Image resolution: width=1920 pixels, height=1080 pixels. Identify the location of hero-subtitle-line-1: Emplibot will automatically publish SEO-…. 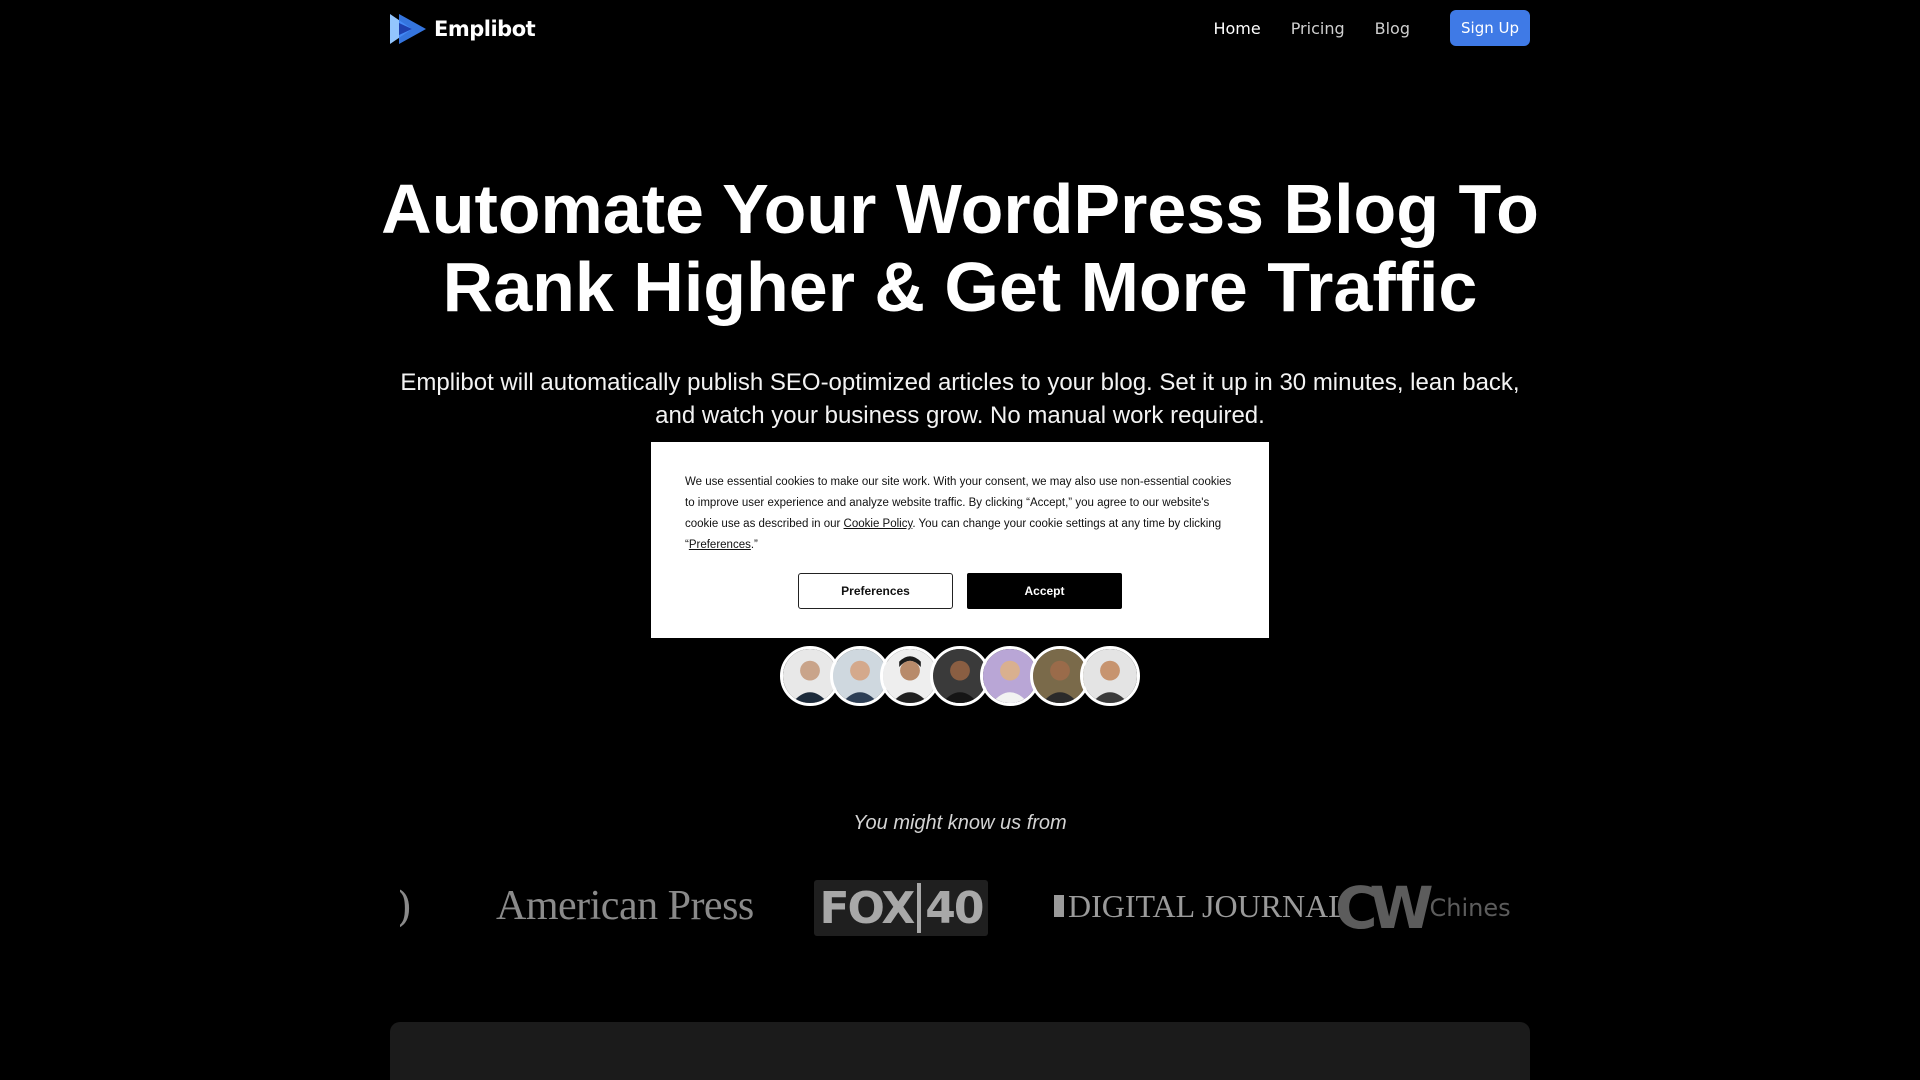
(960, 382).